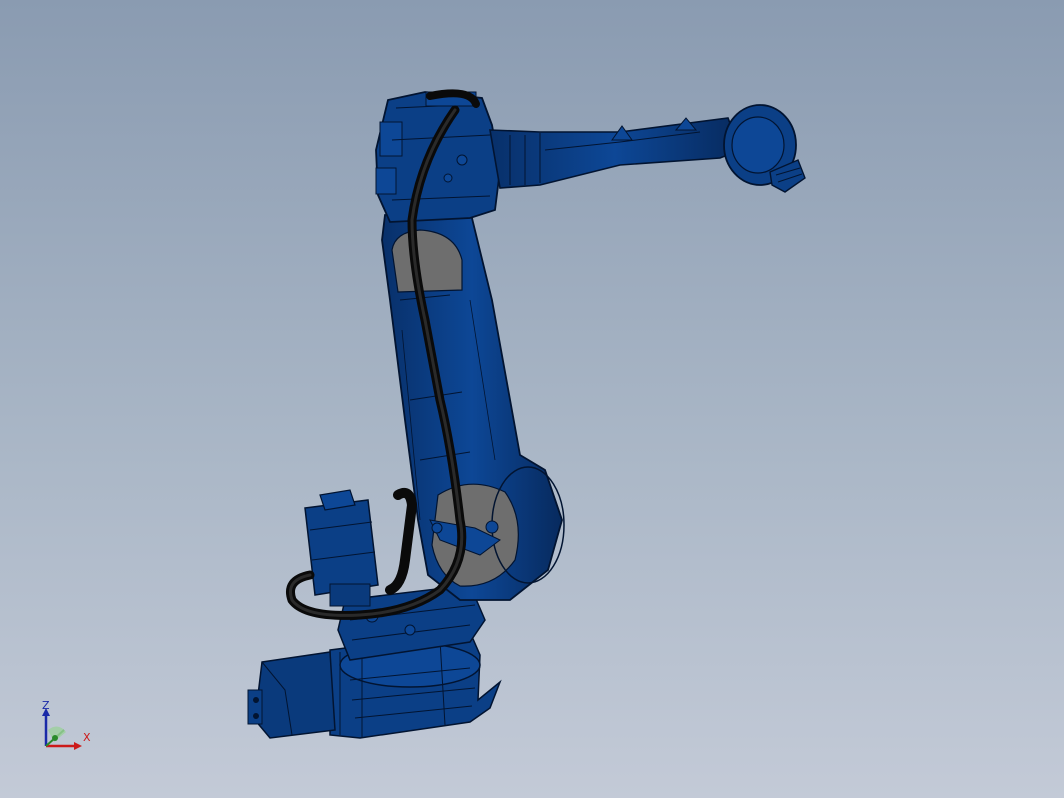 The height and width of the screenshot is (798, 1064). I want to click on coordinate-triad: Z X, so click(66, 726).